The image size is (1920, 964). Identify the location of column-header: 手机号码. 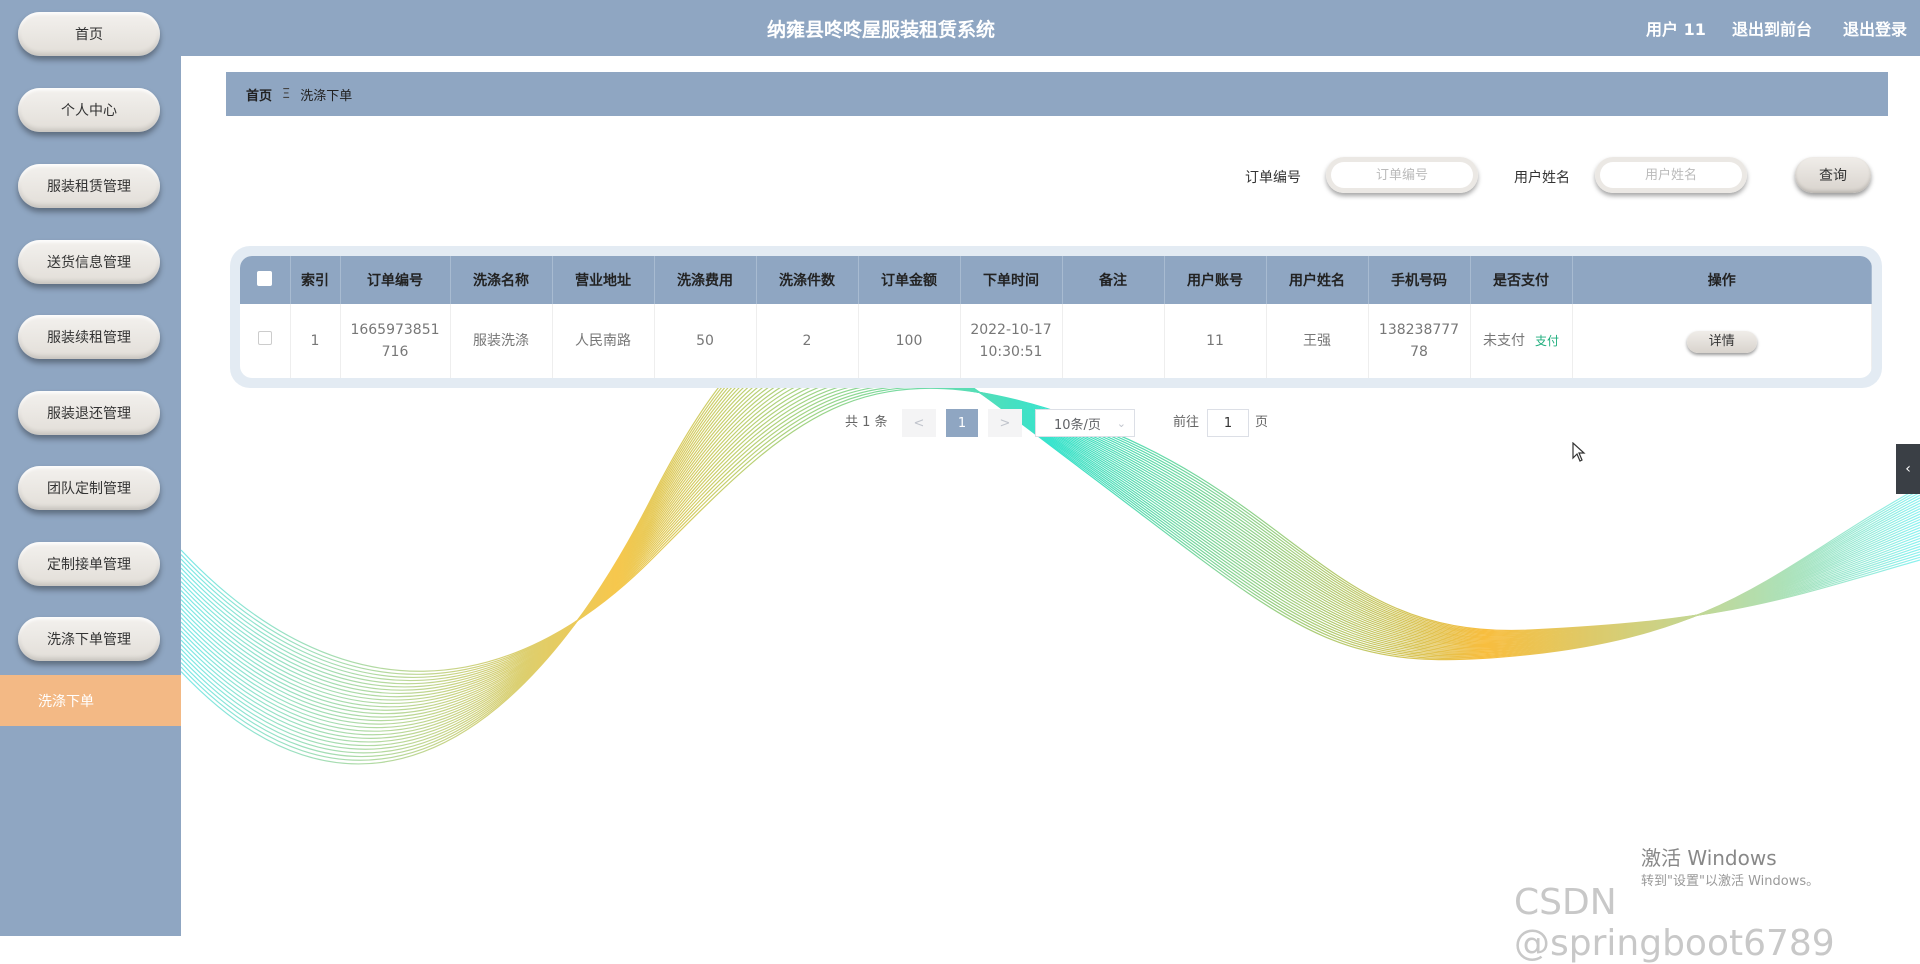
(1419, 280).